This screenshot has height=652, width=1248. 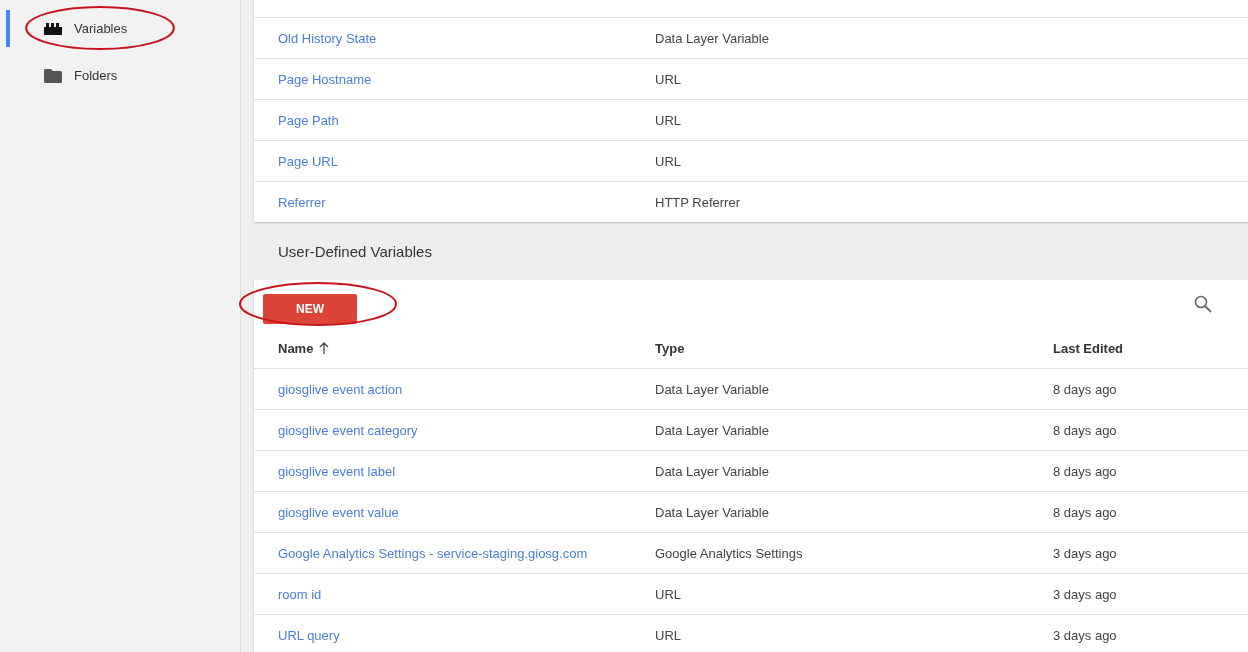 I want to click on variable-link: giosglive event value, so click(x=466, y=512).